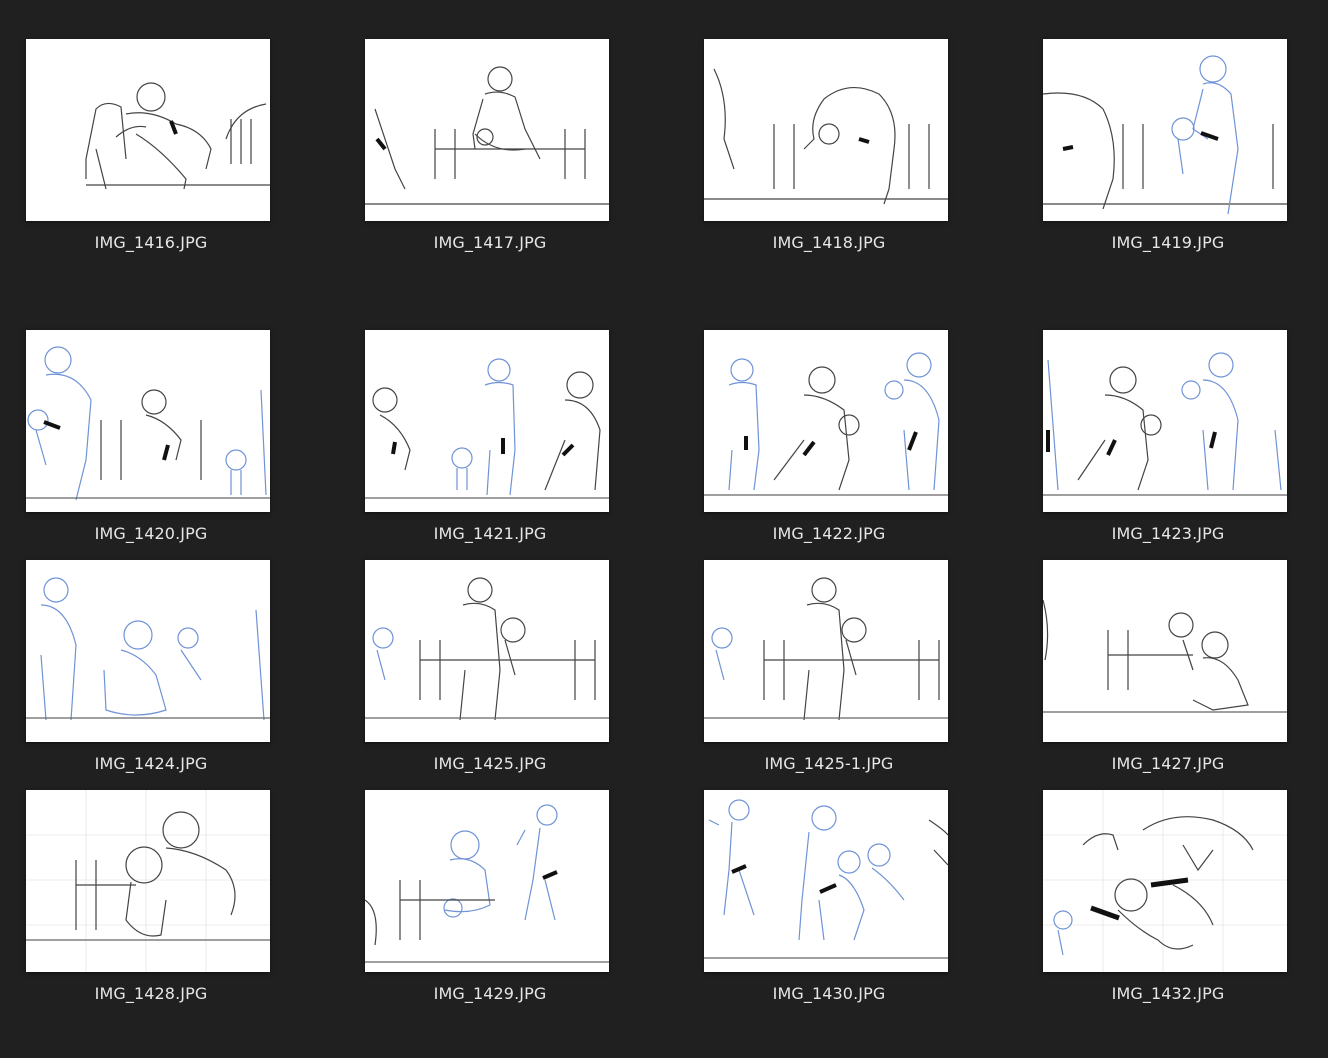 The width and height of the screenshot is (1328, 1058). I want to click on filename-label: IMG_1418.JPG, so click(829, 242).